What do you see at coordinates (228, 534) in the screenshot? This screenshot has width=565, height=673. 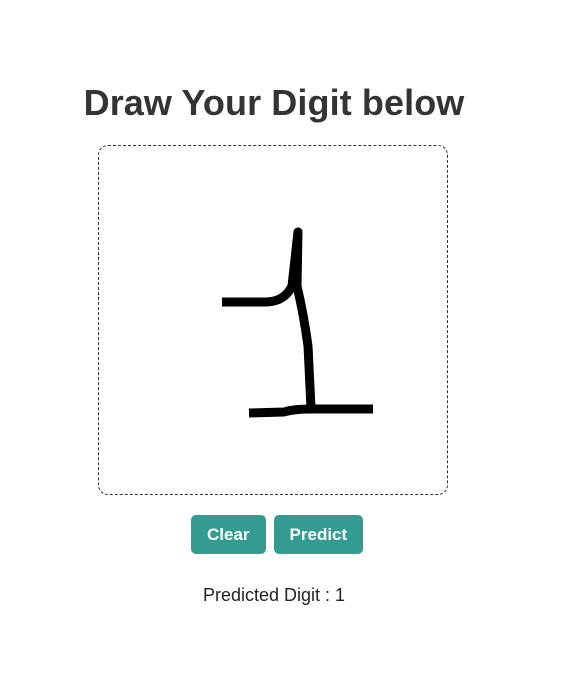 I see `clear-button: Clear` at bounding box center [228, 534].